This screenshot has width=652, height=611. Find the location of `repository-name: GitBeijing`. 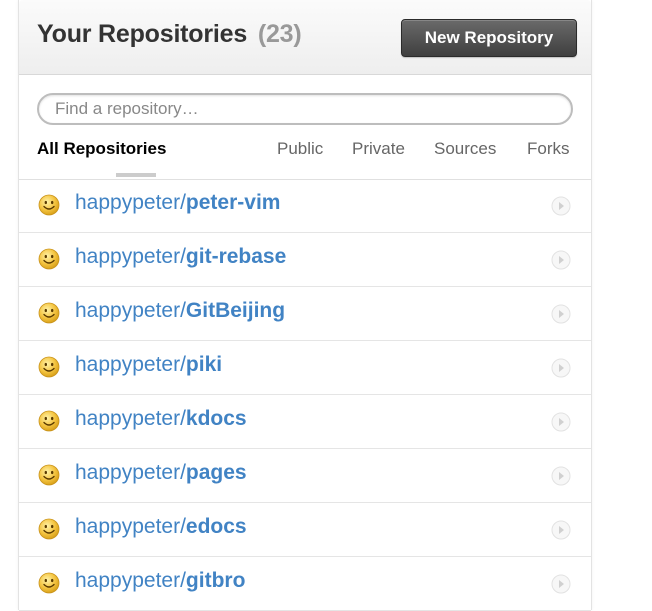

repository-name: GitBeijing is located at coordinates (235, 310).